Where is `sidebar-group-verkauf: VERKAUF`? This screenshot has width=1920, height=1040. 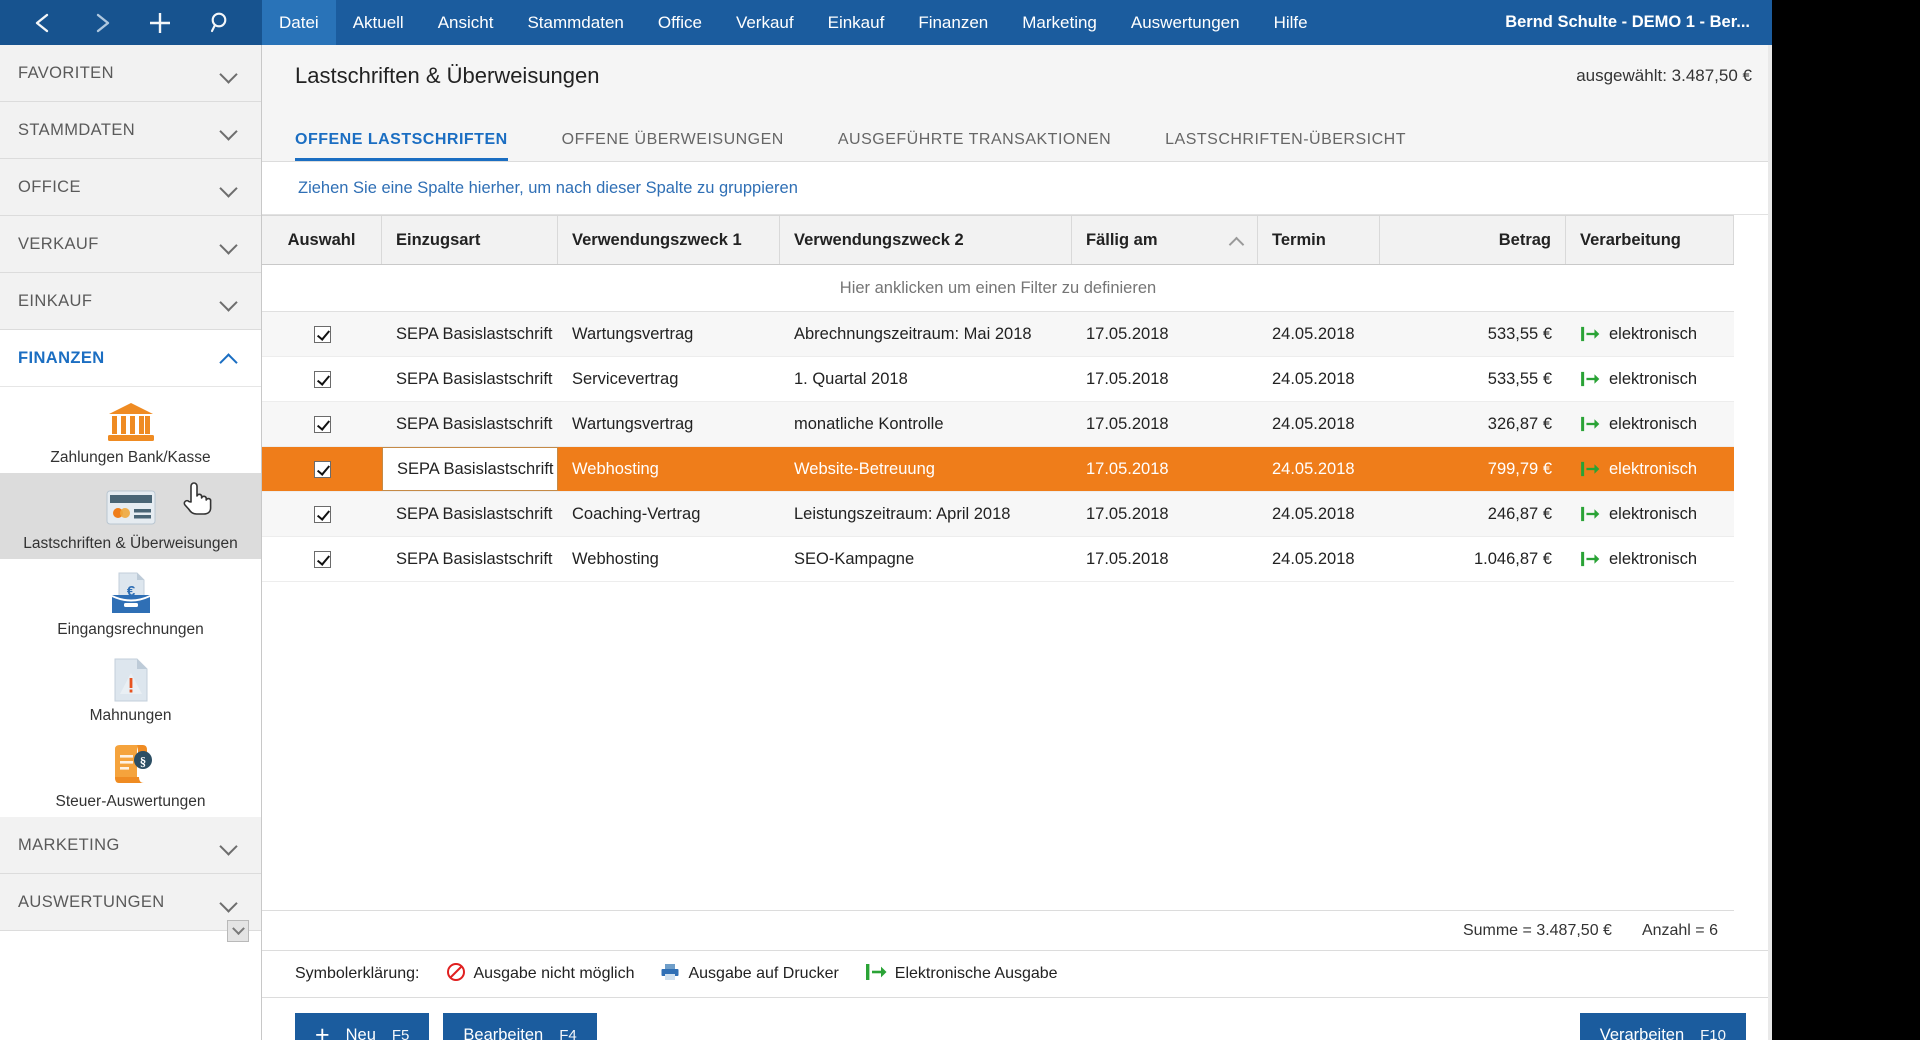
sidebar-group-verkauf: VERKAUF is located at coordinates (130, 244).